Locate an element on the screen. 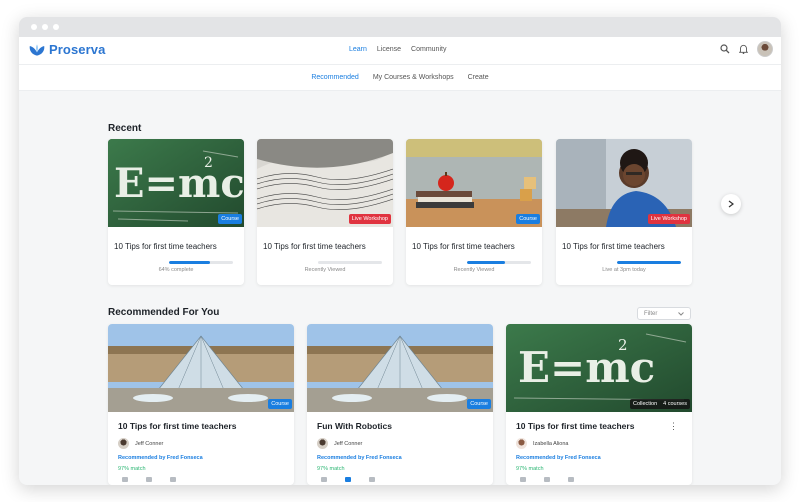 The image size is (800, 502). window-dot-close is located at coordinates (34, 27).